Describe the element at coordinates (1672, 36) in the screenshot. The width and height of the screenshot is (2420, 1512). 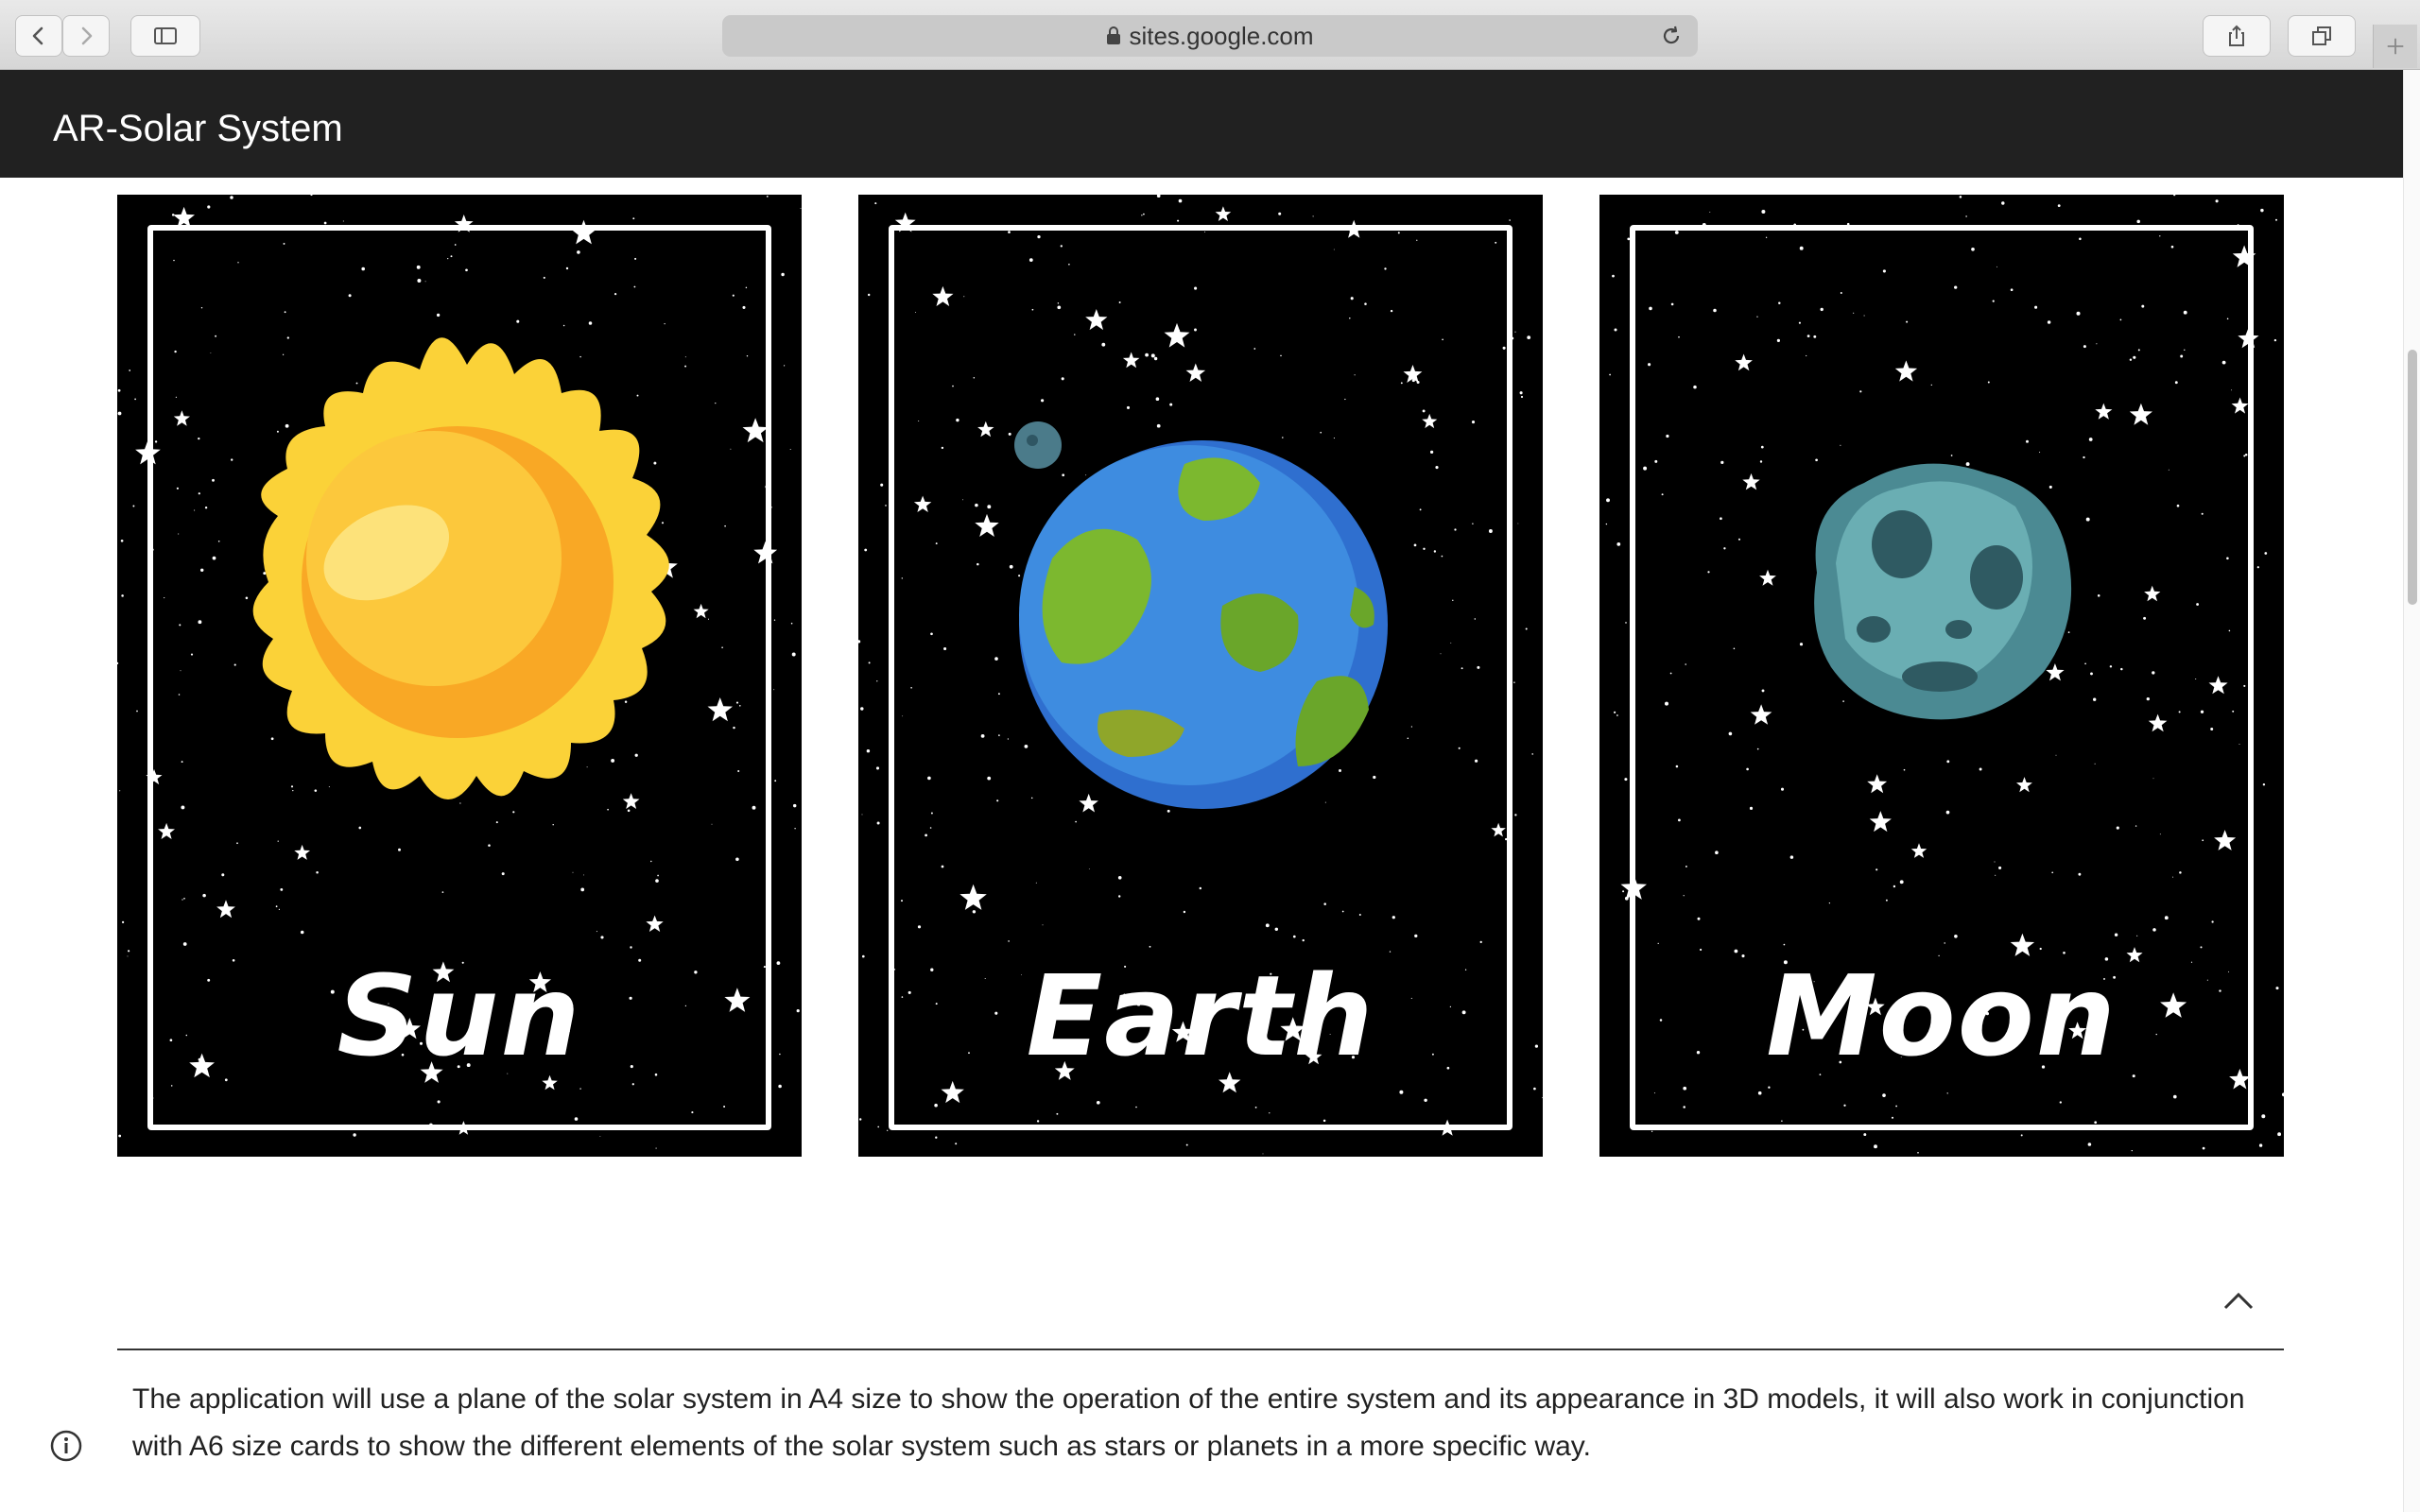
I see `reload-icon` at that location.